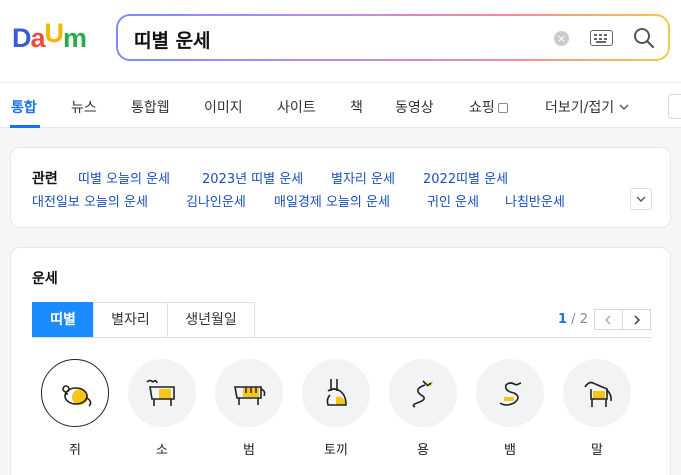 The width and height of the screenshot is (681, 475). Describe the element at coordinates (25, 126) in the screenshot. I see `active-tab-underline` at that location.